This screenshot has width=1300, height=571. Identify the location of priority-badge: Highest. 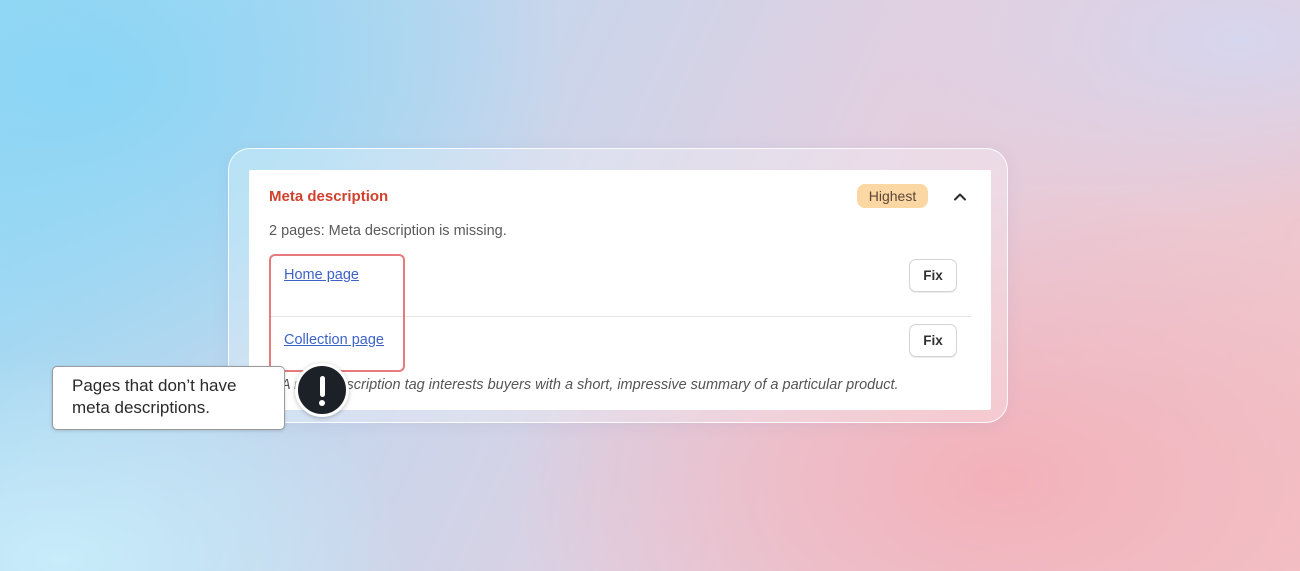
(892, 196).